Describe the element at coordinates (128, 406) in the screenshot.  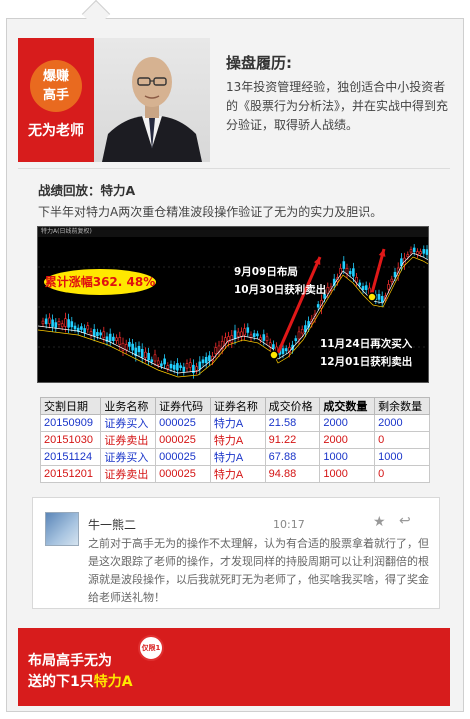
I see `col-business: 业务名称` at that location.